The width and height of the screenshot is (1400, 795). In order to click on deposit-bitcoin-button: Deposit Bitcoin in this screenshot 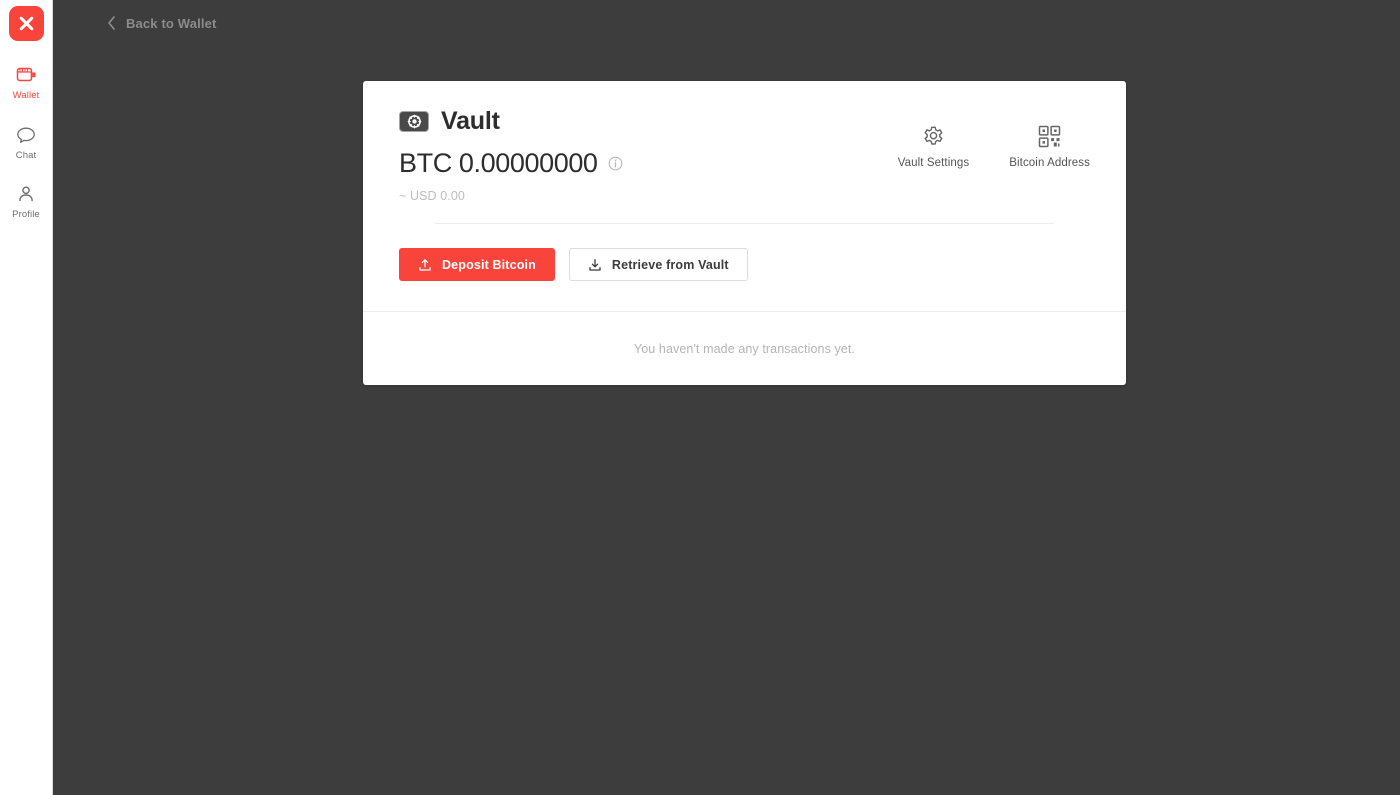, I will do `click(477, 264)`.